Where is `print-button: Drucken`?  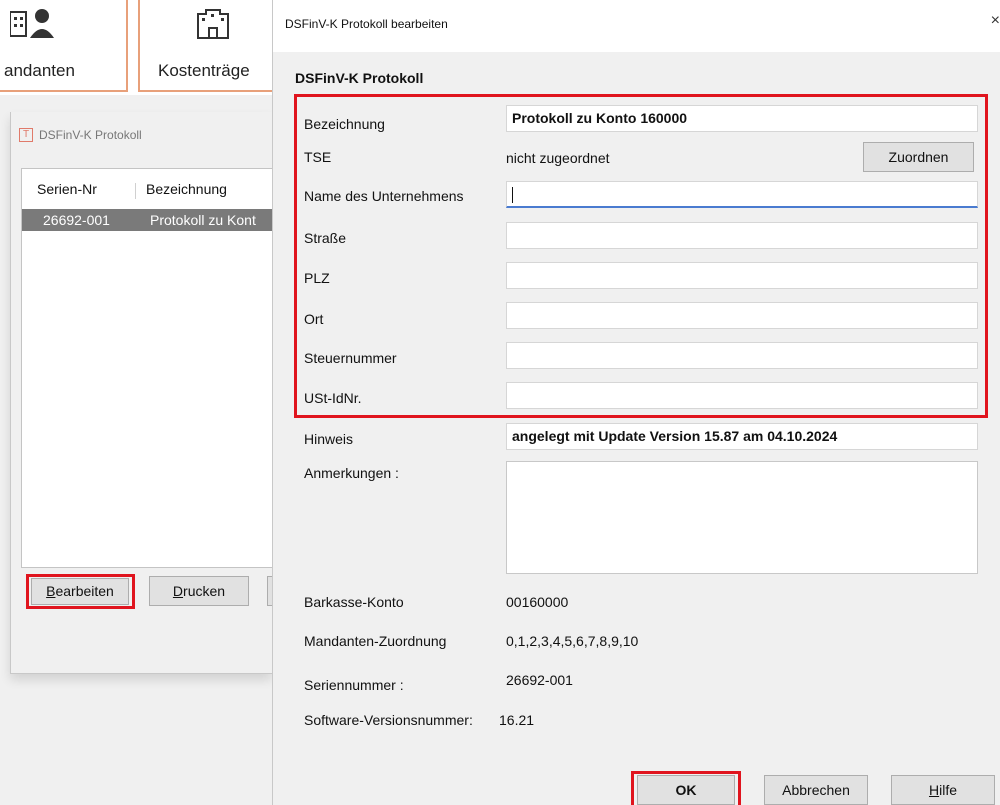
print-button: Drucken is located at coordinates (199, 591).